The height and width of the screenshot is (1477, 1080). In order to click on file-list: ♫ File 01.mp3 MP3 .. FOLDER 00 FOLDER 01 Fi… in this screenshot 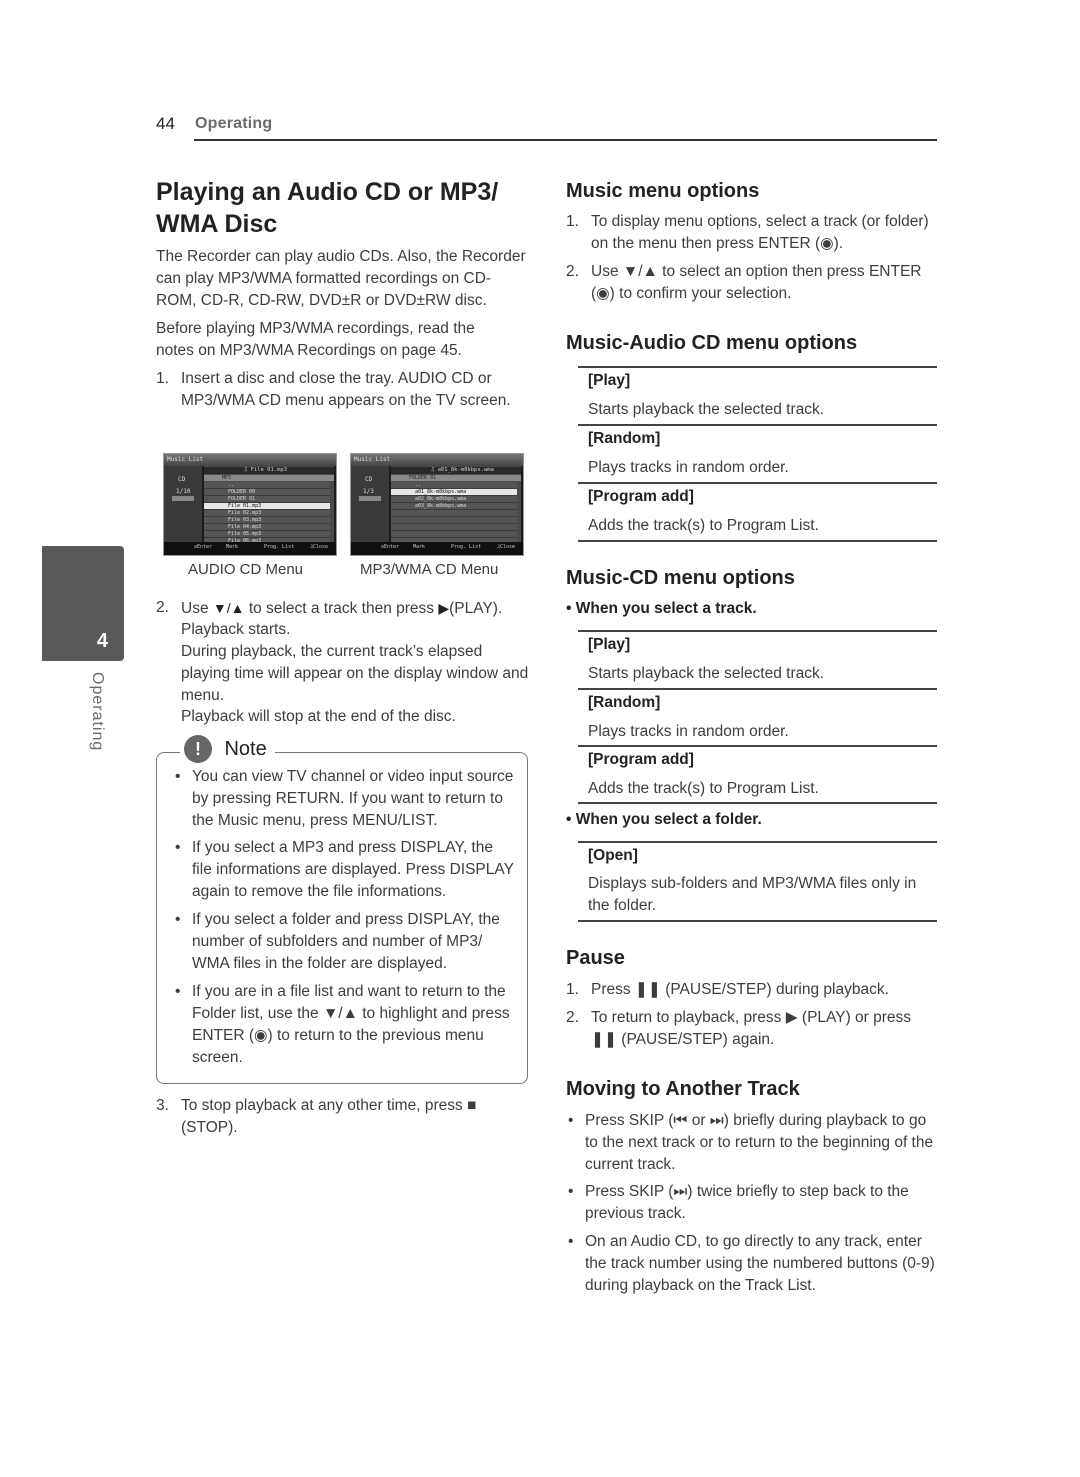, I will do `click(269, 505)`.